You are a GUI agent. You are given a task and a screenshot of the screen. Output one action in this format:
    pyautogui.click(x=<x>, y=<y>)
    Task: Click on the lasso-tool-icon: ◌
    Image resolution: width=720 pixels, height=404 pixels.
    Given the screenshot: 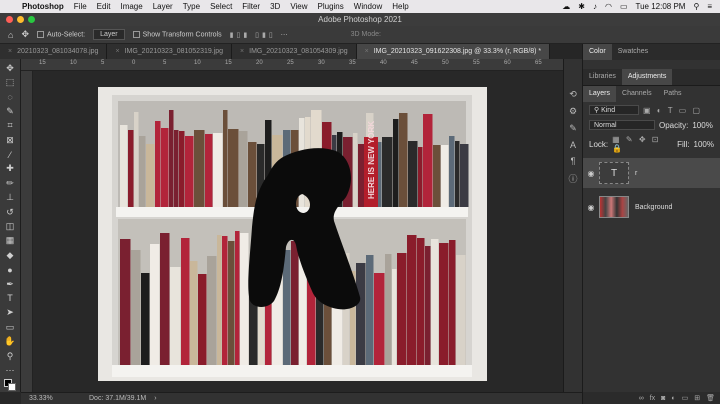 What is the action you would take?
    pyautogui.click(x=10, y=97)
    